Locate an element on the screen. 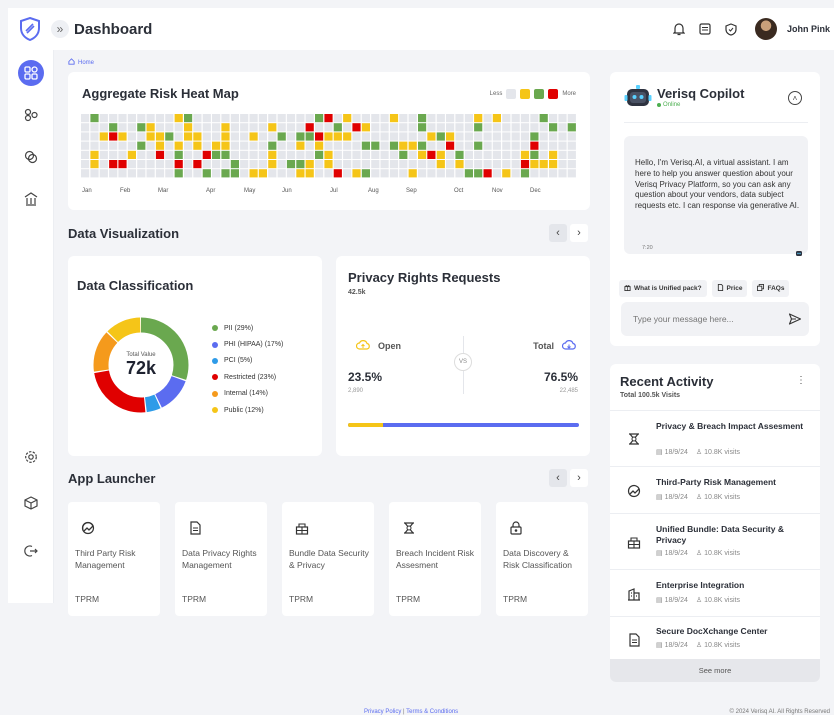 This screenshot has width=834, height=715. month-label: Oct is located at coordinates (459, 191).